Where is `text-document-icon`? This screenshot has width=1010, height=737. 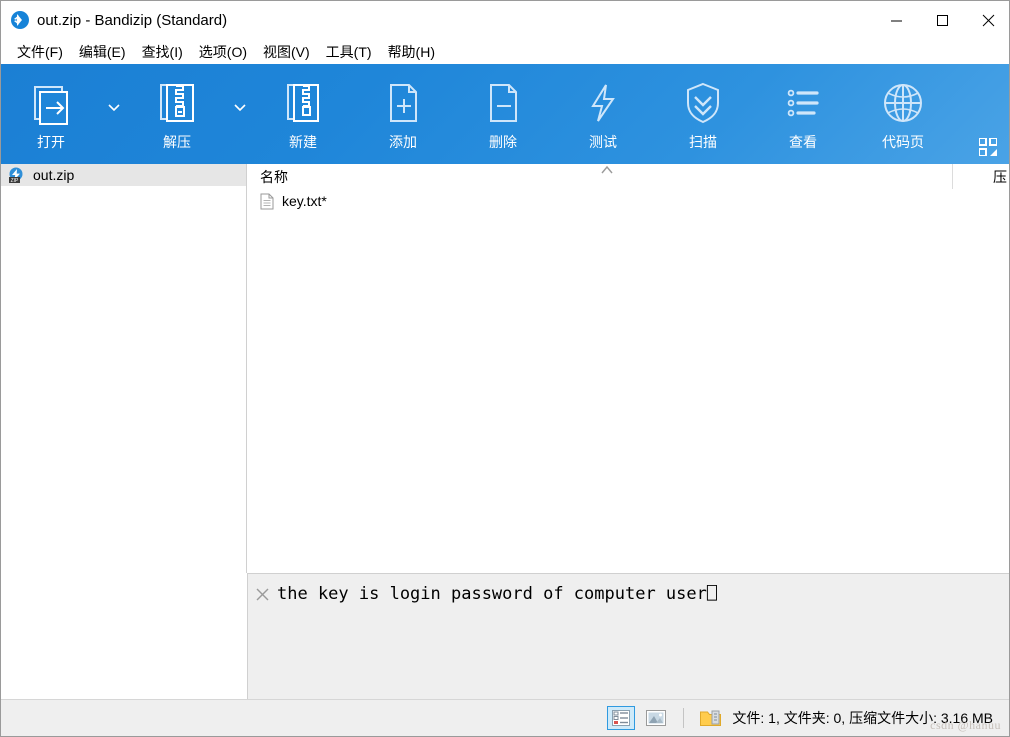
text-document-icon is located at coordinates (267, 201).